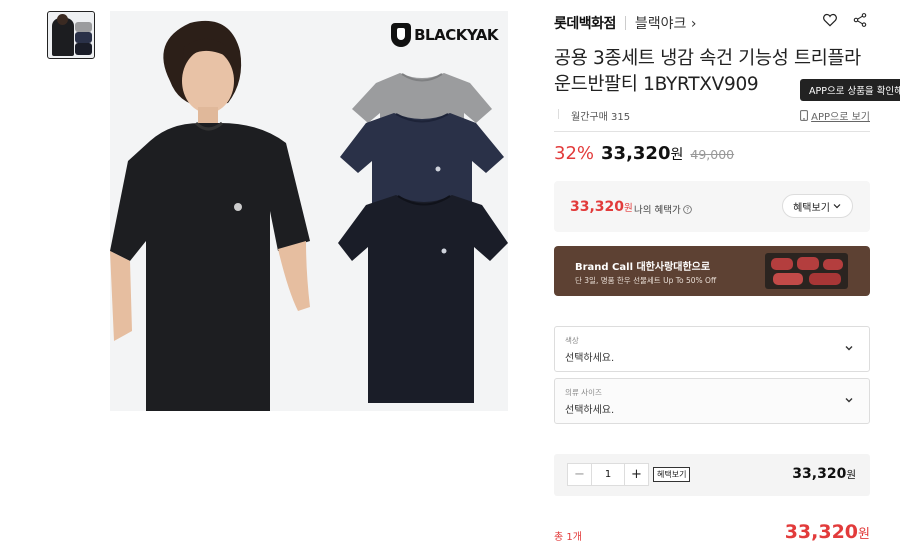 Image resolution: width=900 pixels, height=555 pixels. What do you see at coordinates (804, 115) in the screenshot?
I see `phone-icon` at bounding box center [804, 115].